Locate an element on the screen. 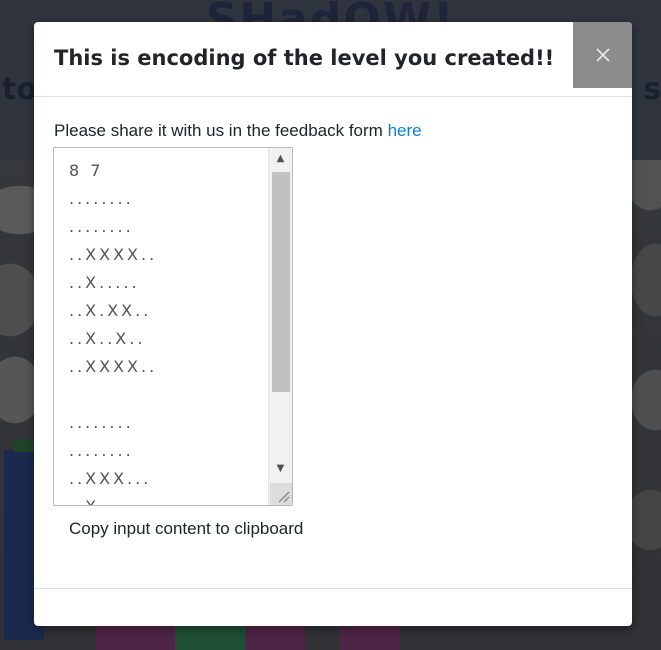  resize-grip-icon is located at coordinates (284, 497).